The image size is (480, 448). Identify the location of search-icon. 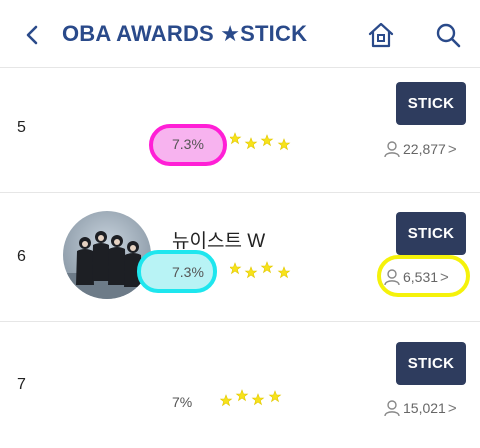
(448, 35).